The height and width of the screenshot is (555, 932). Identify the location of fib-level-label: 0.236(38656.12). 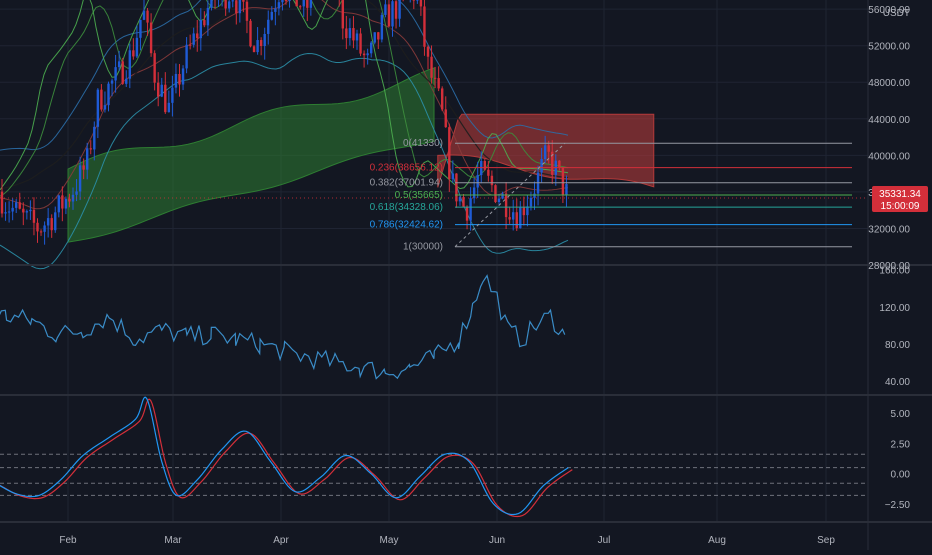
(406, 168).